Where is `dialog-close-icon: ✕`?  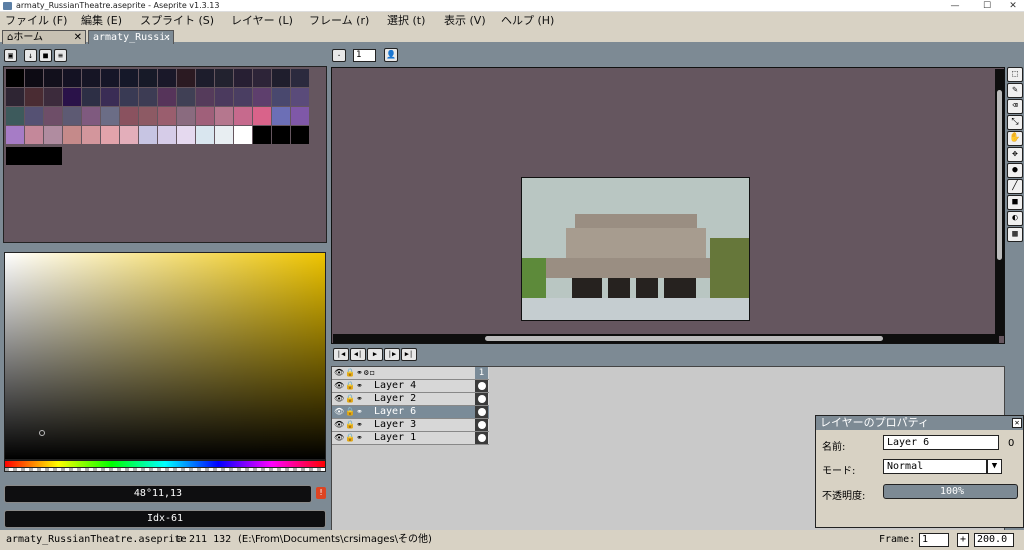 dialog-close-icon: ✕ is located at coordinates (1017, 423).